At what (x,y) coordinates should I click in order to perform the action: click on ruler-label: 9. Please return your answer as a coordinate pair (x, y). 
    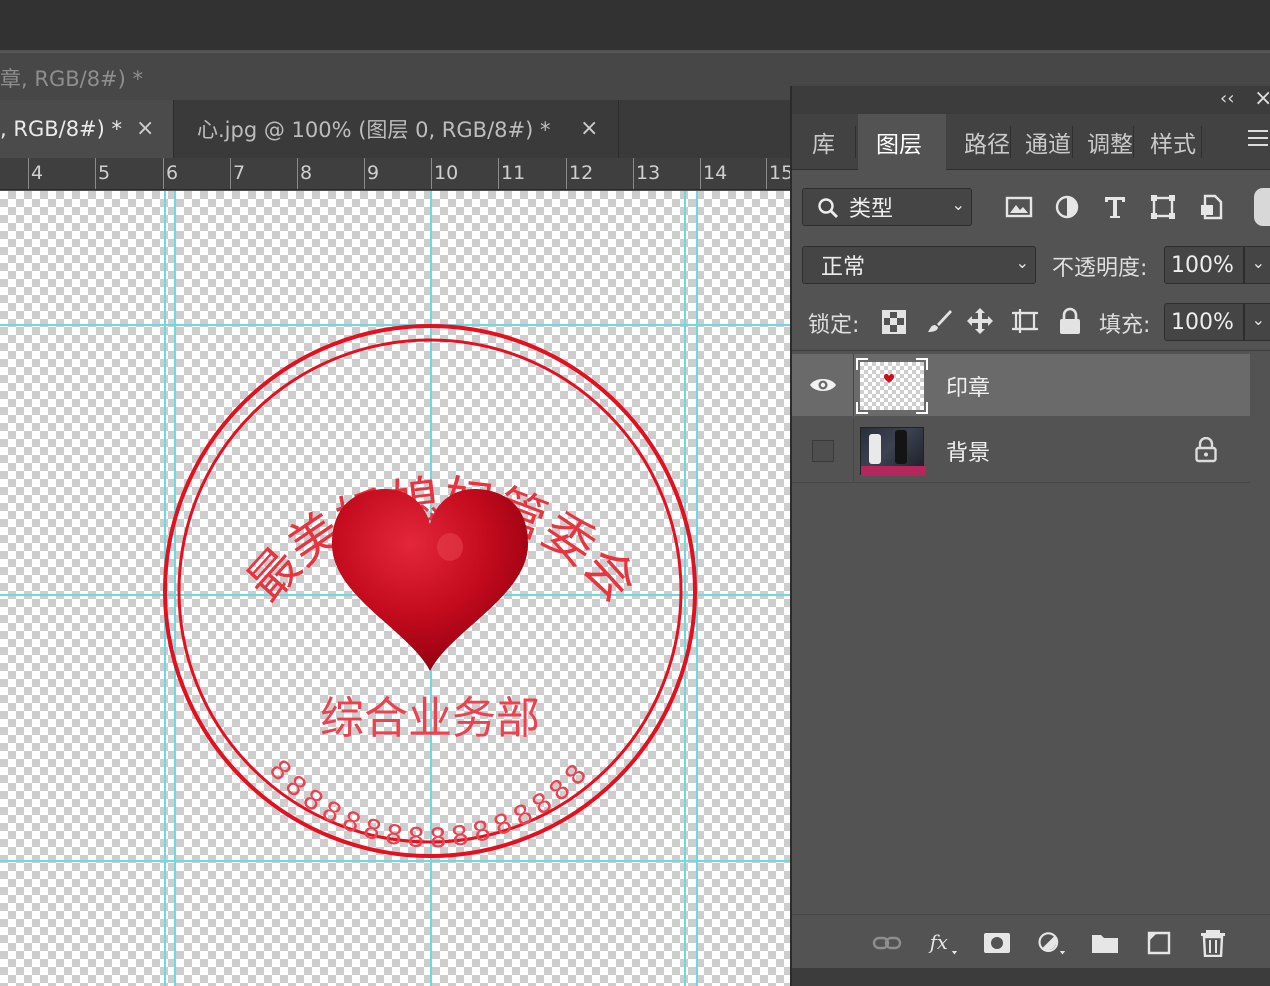
    Looking at the image, I should click on (373, 173).